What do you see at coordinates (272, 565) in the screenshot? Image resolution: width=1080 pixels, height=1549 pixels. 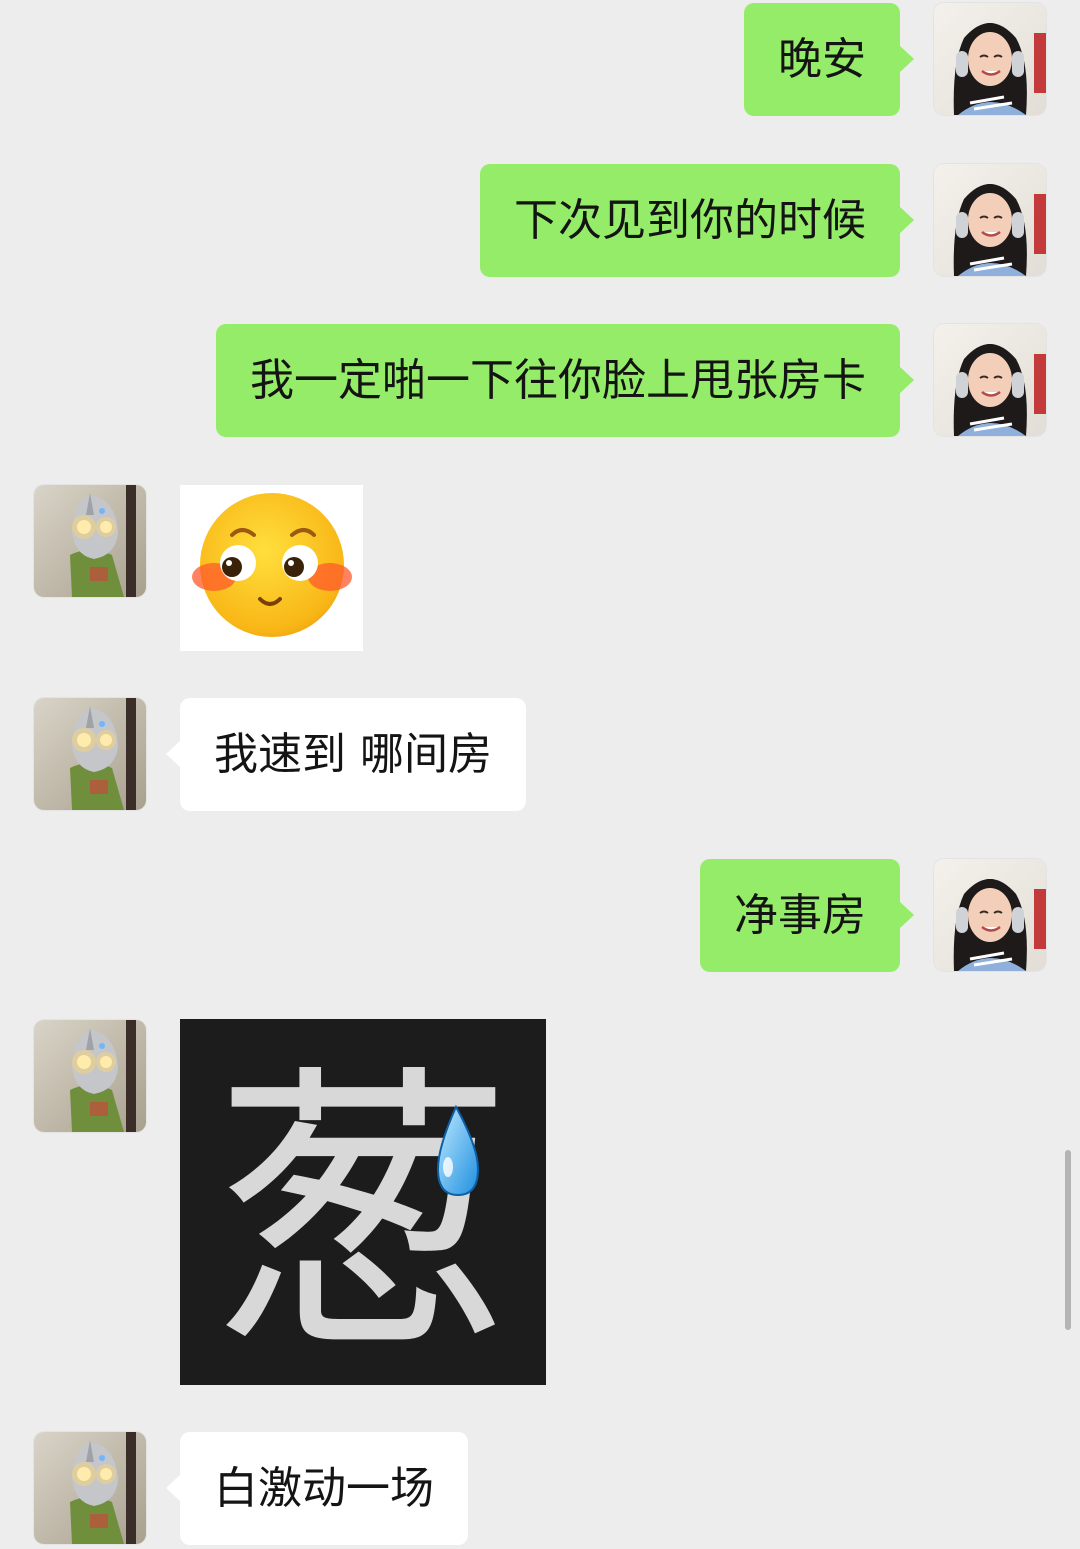 I see `blushing-face-emoji-icon` at bounding box center [272, 565].